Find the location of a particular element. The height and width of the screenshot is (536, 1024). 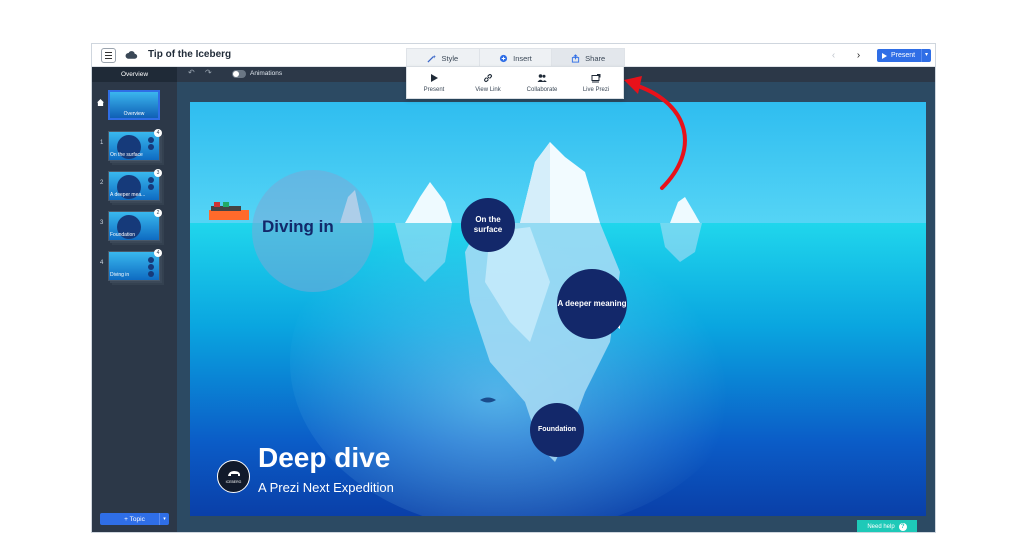

slide-thumbnail-caption: Diving in is located at coordinates (120, 275).